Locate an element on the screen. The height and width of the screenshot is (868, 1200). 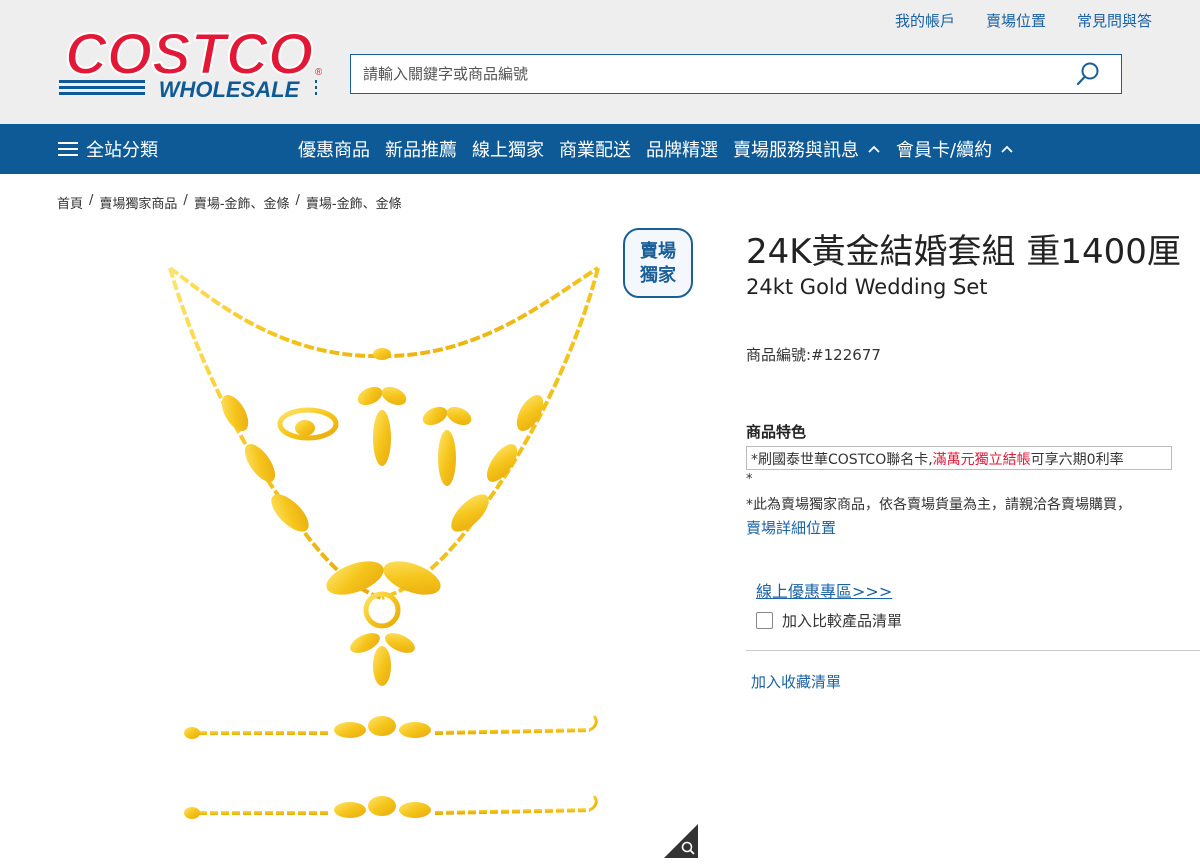
nav-item-services: 賣場服務與訊息 is located at coordinates (807, 149).